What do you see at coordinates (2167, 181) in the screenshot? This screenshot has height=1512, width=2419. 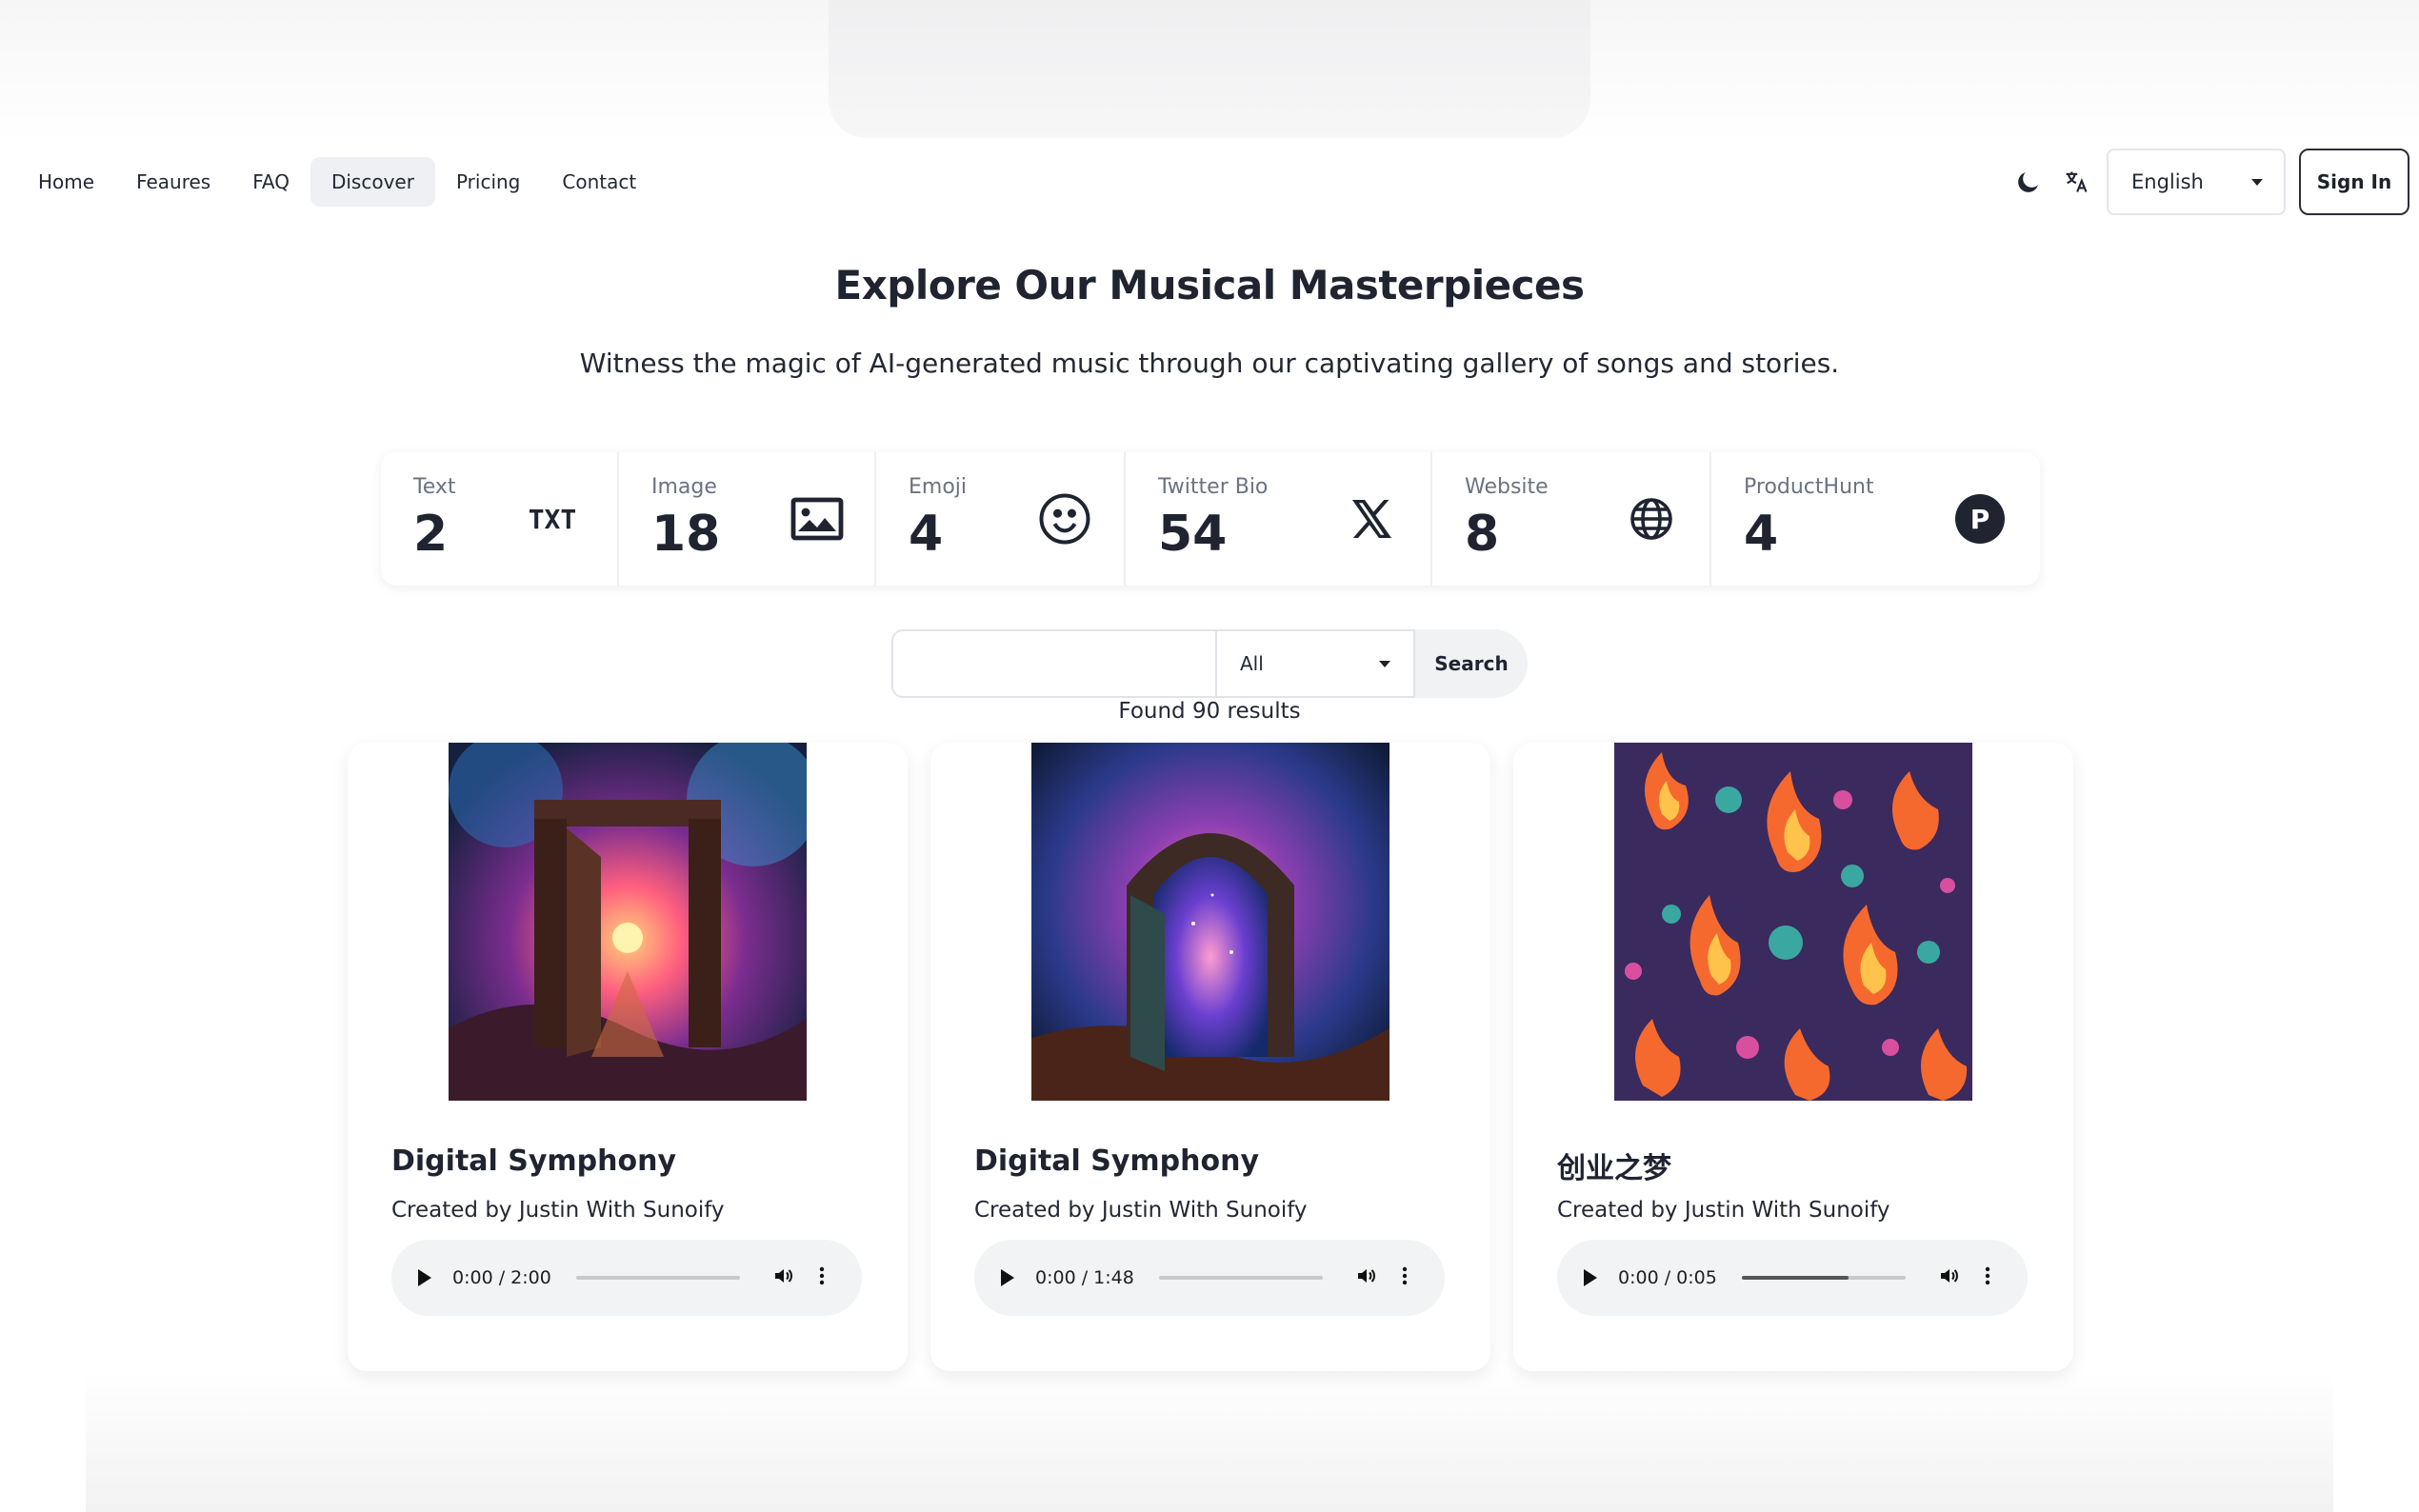 I see `language-select-value: English` at bounding box center [2167, 181].